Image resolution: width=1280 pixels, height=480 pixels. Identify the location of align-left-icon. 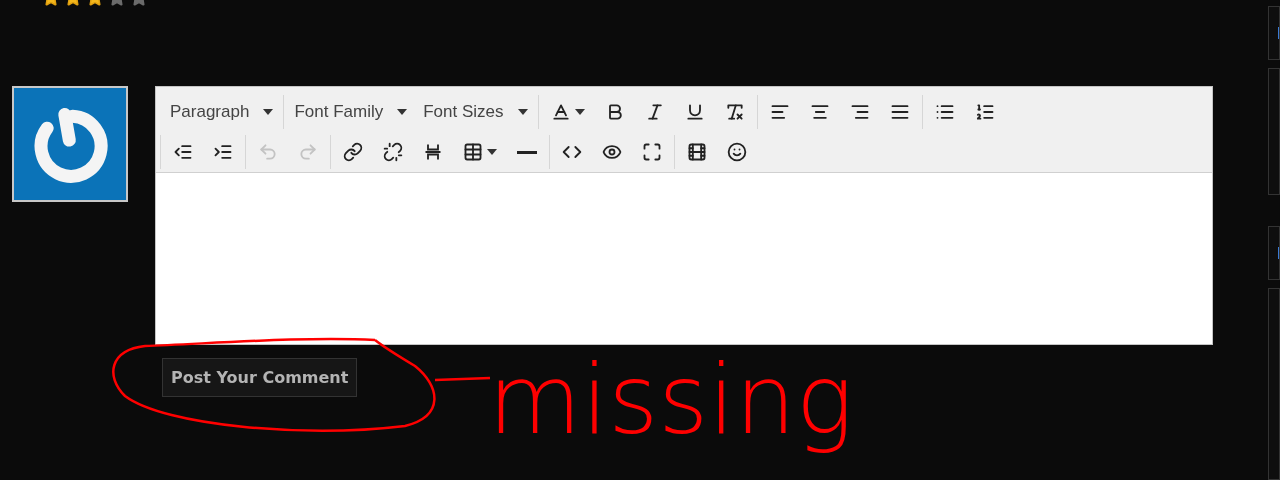
(779, 112).